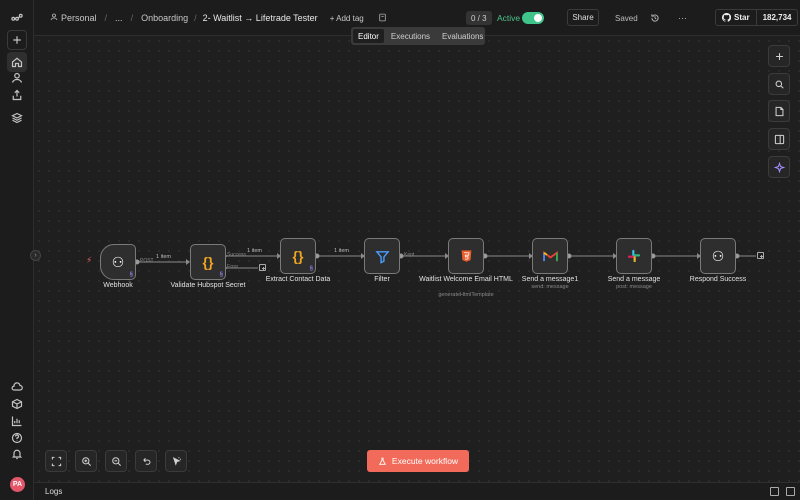 This screenshot has height=500, width=800. I want to click on sticky-note-icon, so click(779, 111).